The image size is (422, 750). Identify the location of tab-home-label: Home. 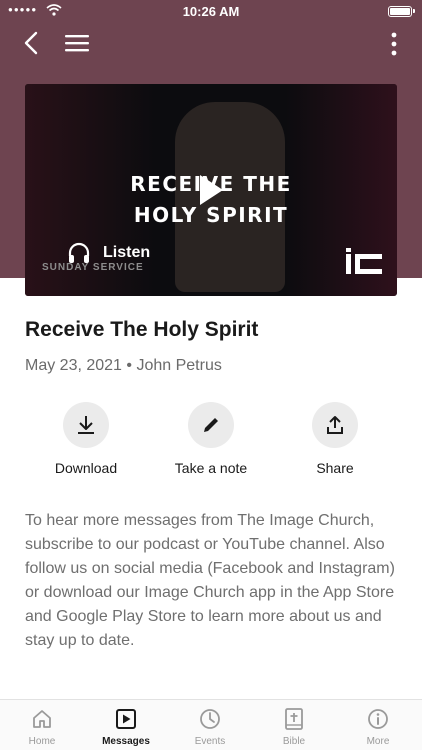
(42, 741).